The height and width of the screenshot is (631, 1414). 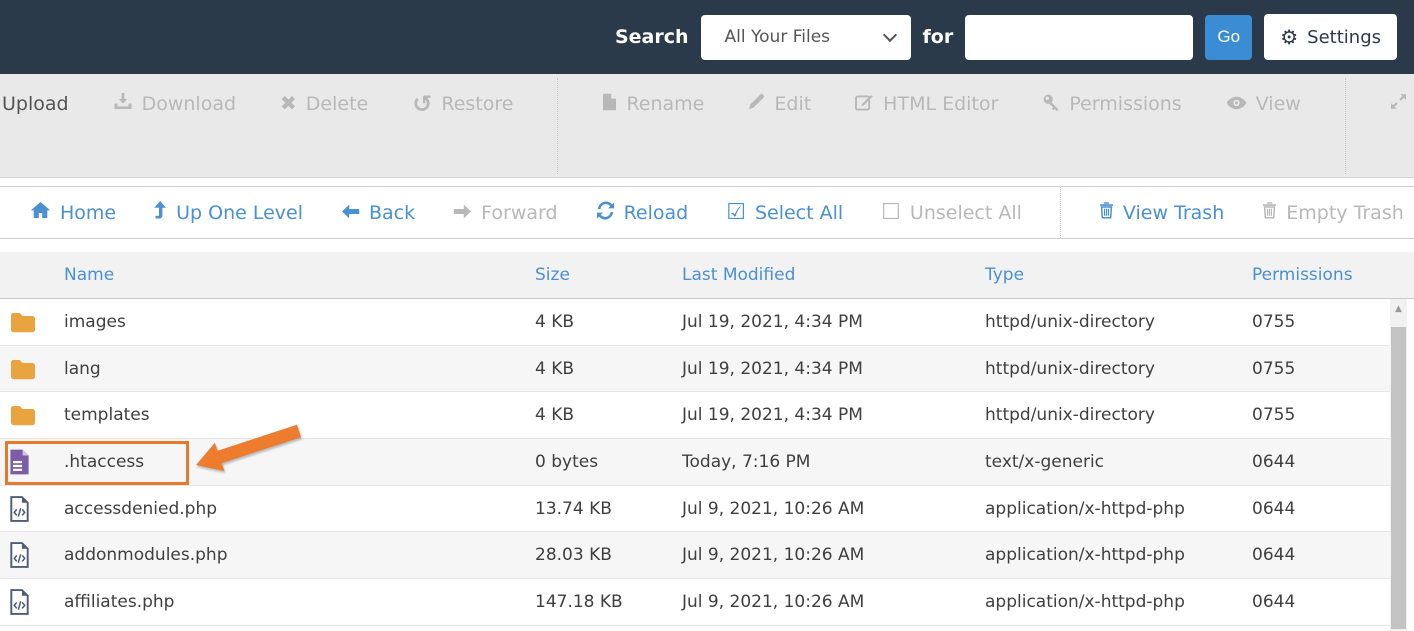 I want to click on toolbar-item-extract: Extract, so click(x=1402, y=104).